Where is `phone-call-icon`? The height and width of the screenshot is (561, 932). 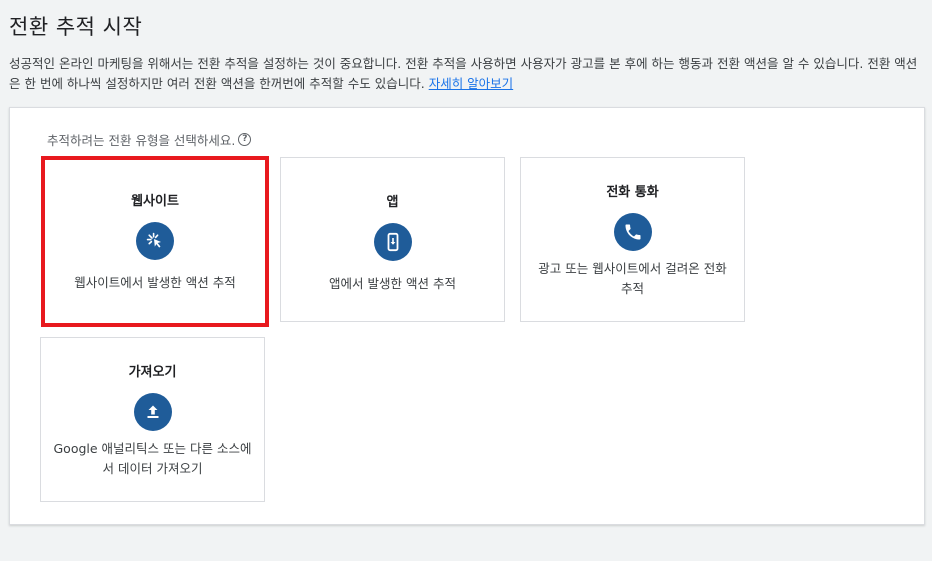 phone-call-icon is located at coordinates (632, 232).